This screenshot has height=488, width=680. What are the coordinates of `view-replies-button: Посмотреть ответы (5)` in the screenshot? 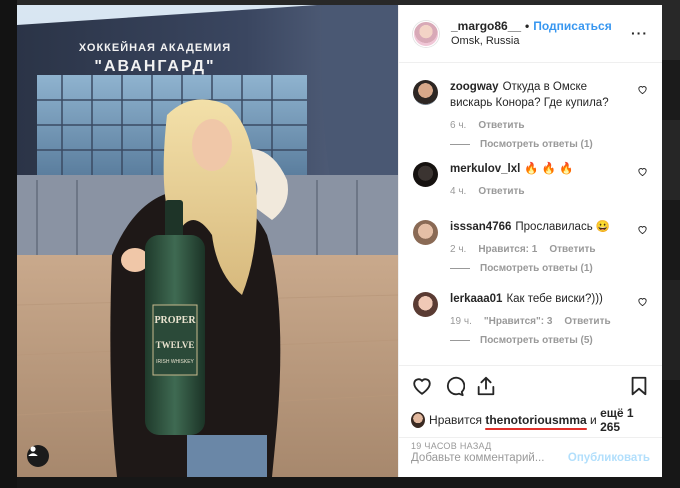 It's located at (540, 340).